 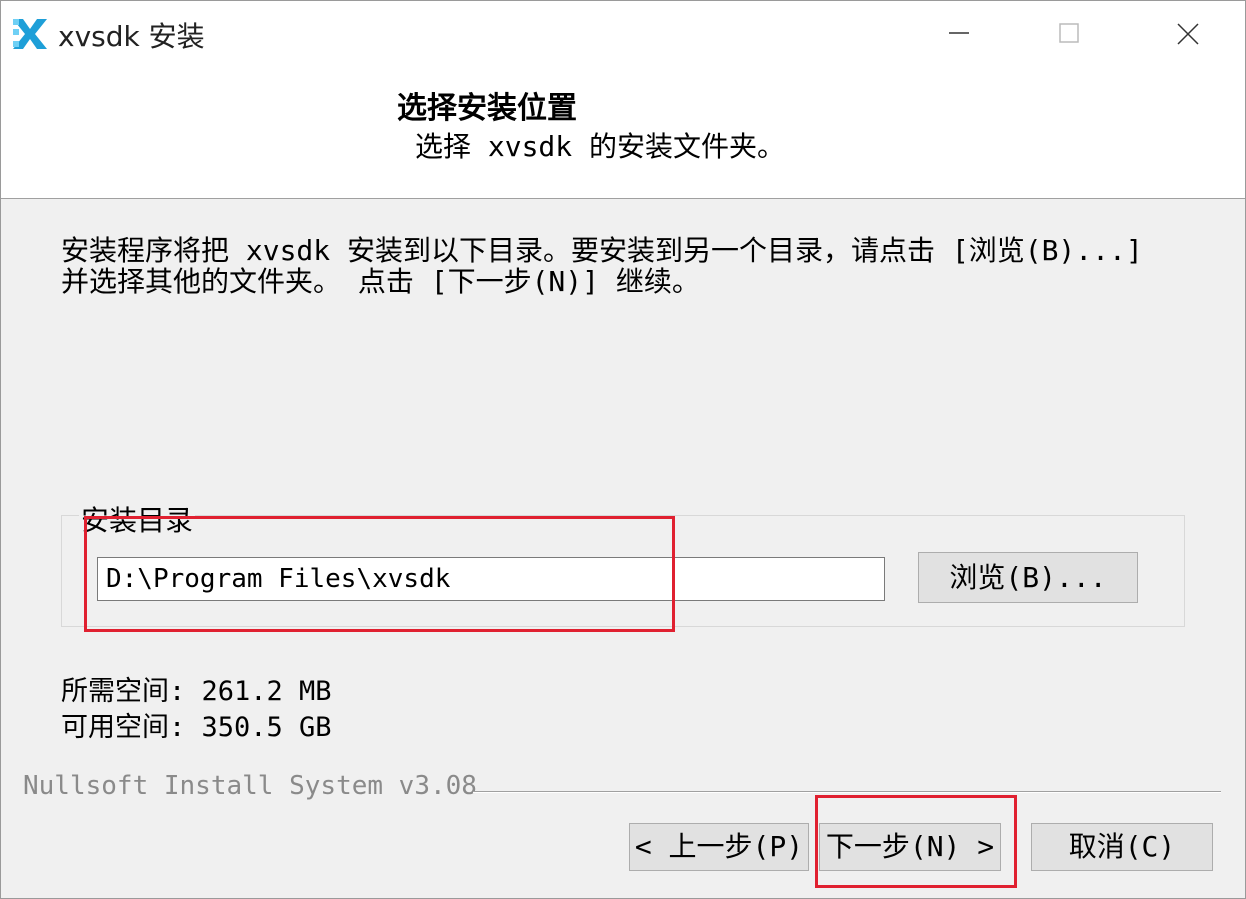 I want to click on install-dir-input: D:\Program Files\xvsdk, so click(x=491, y=579).